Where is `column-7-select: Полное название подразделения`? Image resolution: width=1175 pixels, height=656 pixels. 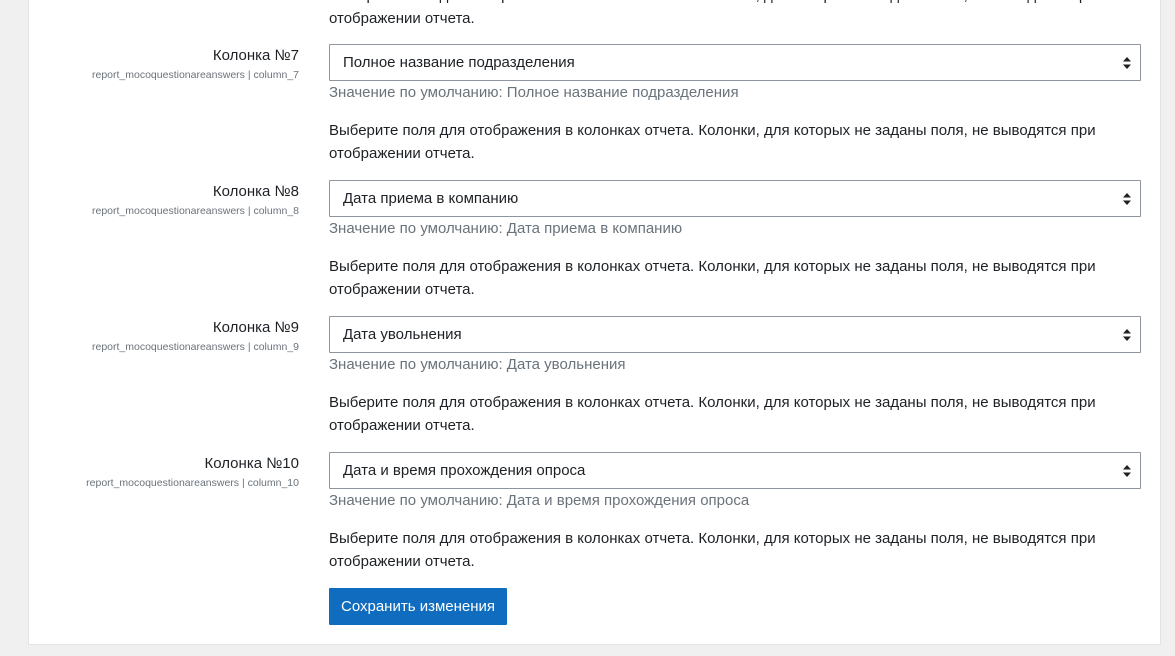
column-7-select: Полное название подразделения is located at coordinates (735, 62).